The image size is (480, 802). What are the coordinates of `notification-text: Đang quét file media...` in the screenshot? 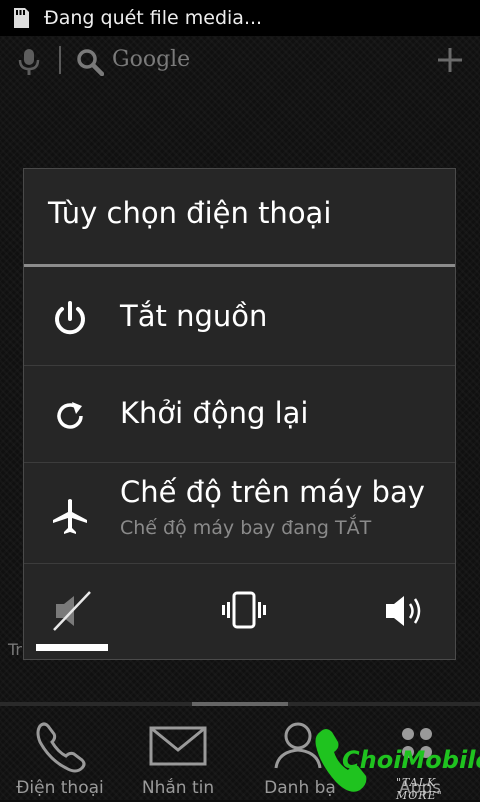 It's located at (153, 18).